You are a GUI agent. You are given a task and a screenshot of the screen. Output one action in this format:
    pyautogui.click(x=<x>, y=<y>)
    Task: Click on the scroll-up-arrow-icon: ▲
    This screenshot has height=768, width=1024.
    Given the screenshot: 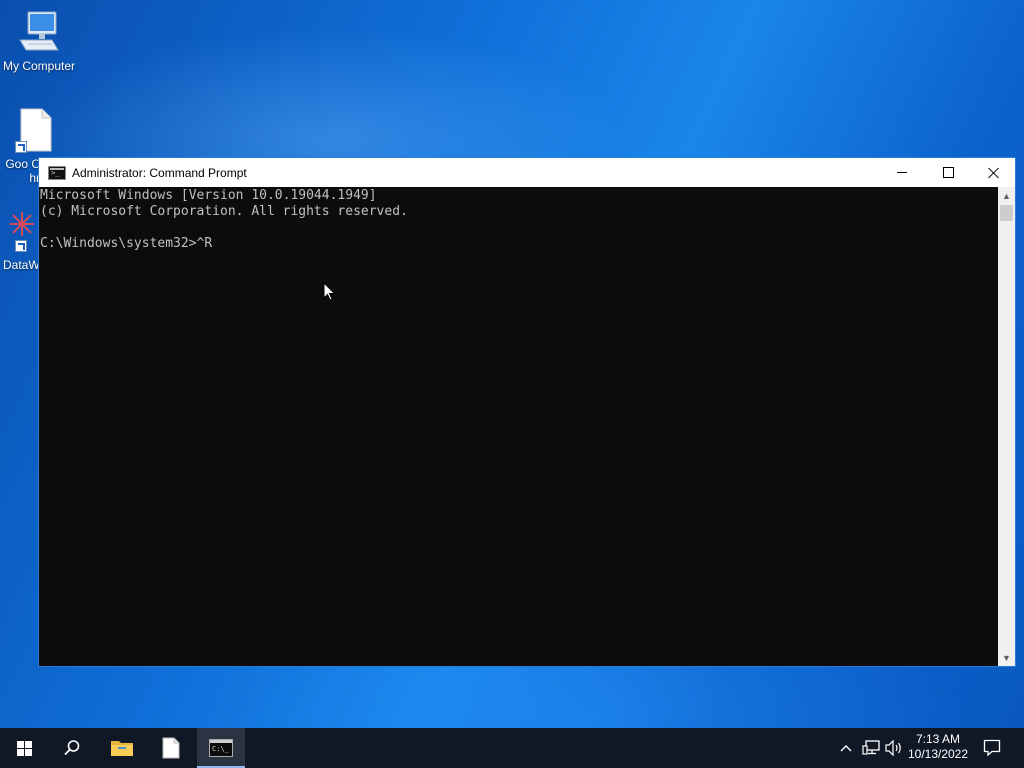 What is the action you would take?
    pyautogui.click(x=1006, y=195)
    